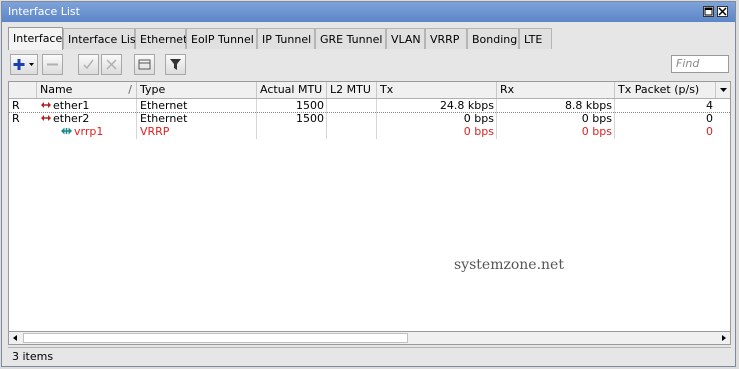  I want to click on close-button, so click(722, 11).